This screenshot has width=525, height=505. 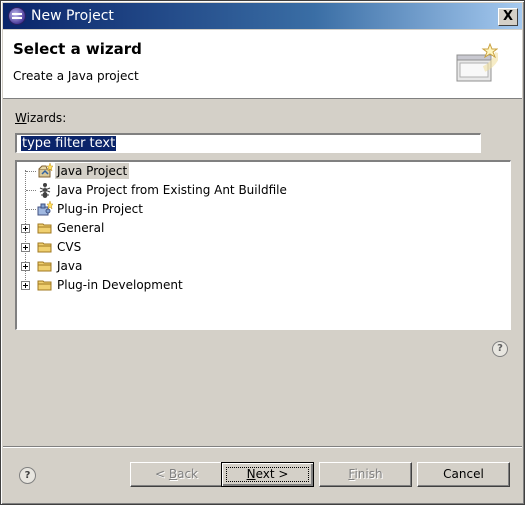 What do you see at coordinates (45, 208) in the screenshot?
I see `plugin-project-icon` at bounding box center [45, 208].